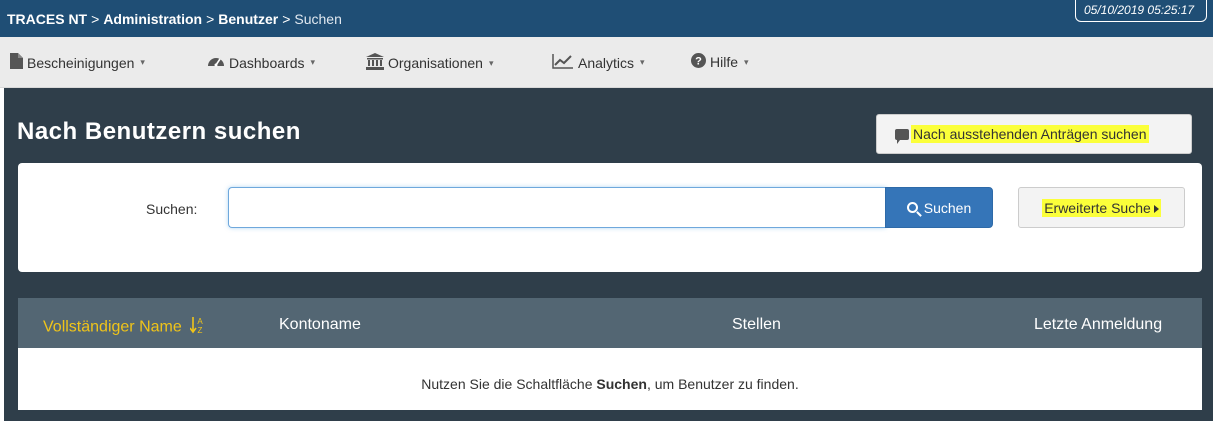 The width and height of the screenshot is (1213, 421). Describe the element at coordinates (216, 62) in the screenshot. I see `dashboard-icon` at that location.